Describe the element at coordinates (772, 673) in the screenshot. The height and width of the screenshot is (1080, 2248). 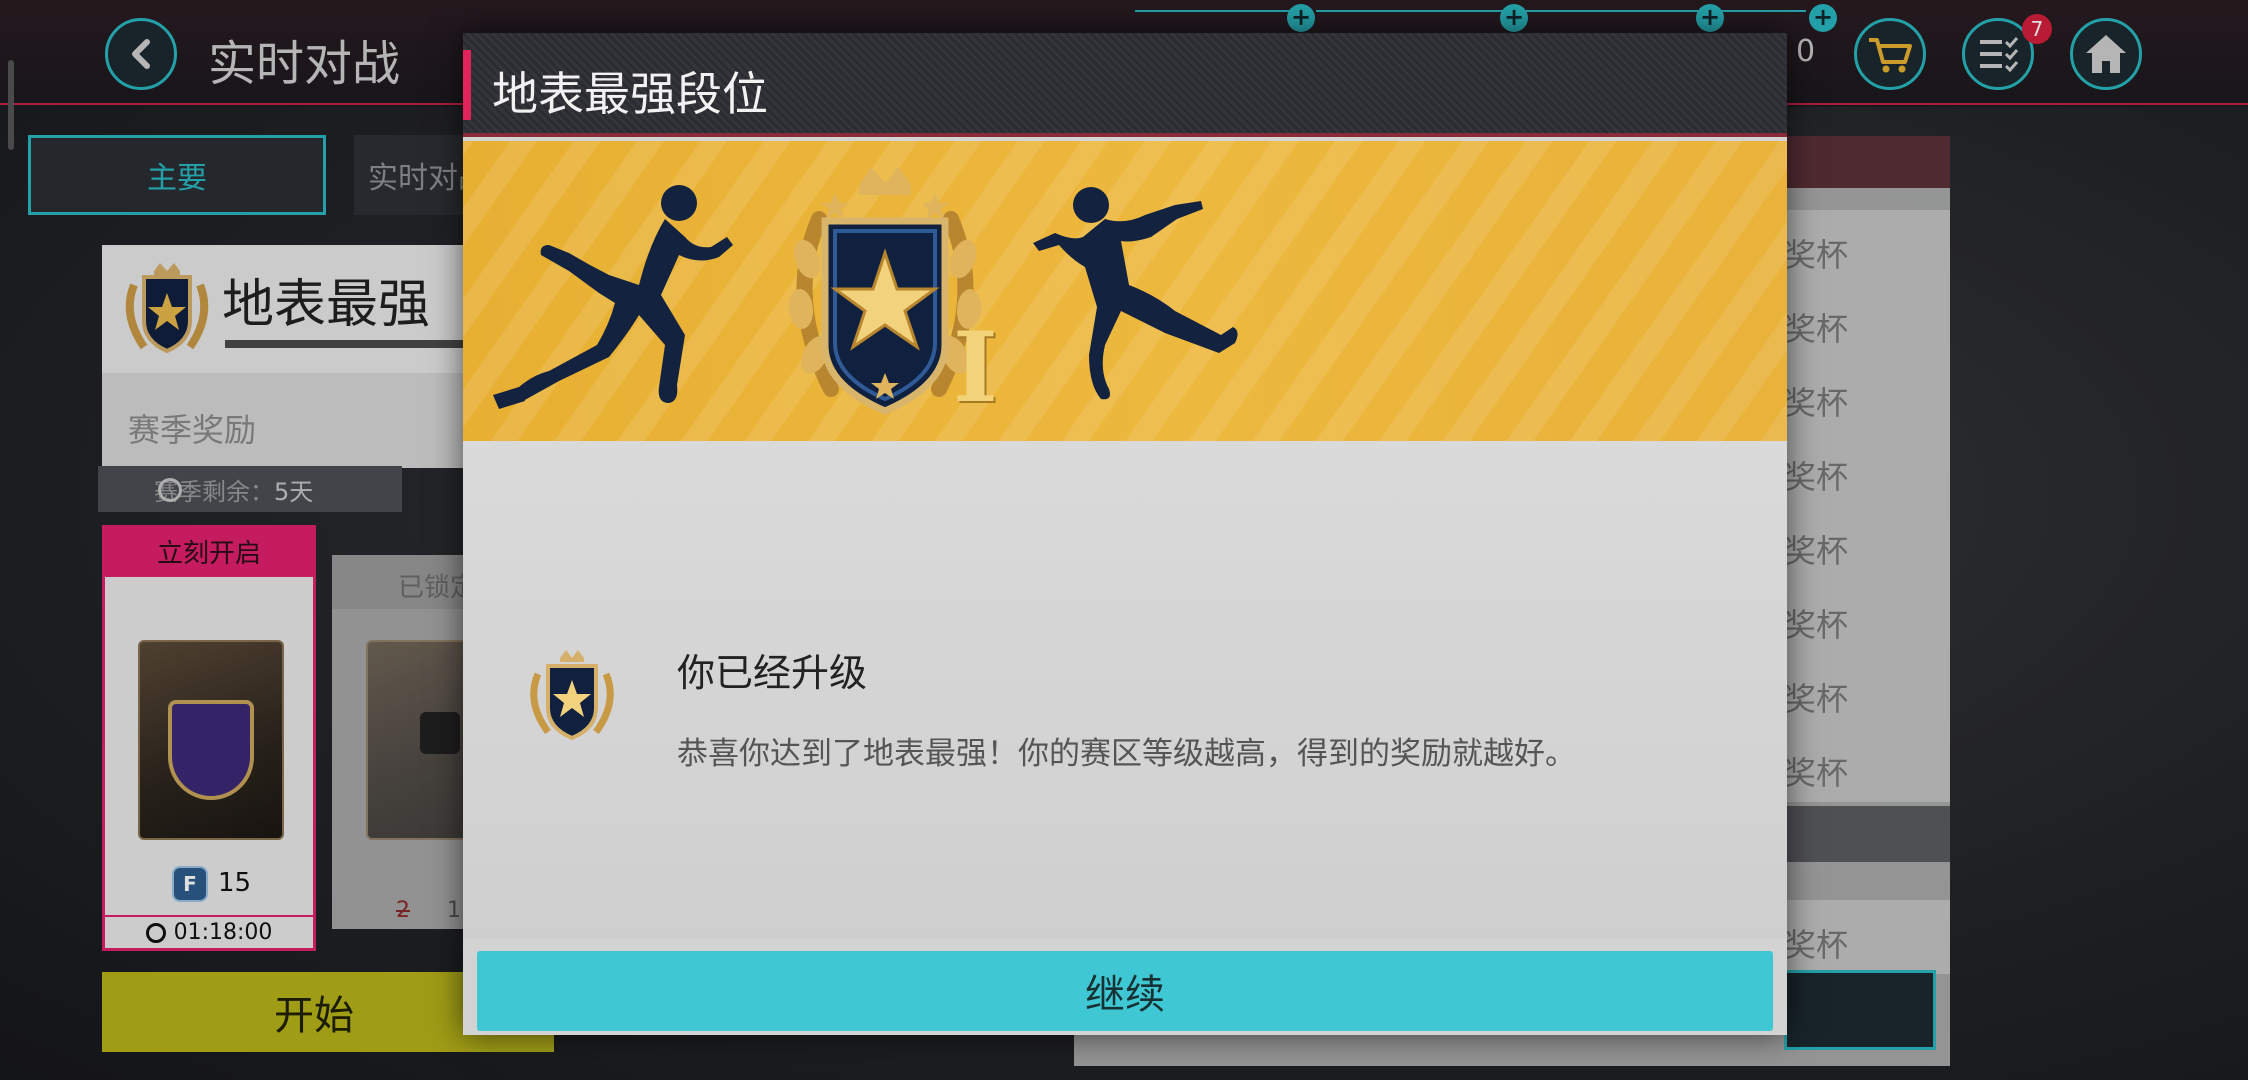
I see `rank-up-title: 你已经升级` at that location.